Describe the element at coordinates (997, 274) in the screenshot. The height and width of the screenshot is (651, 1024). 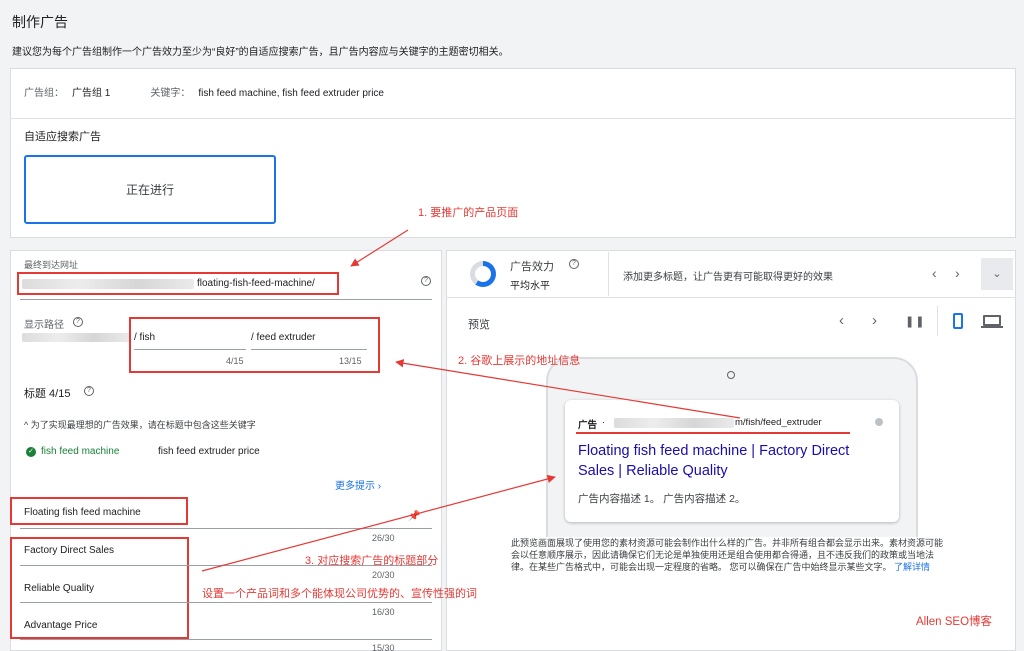
I see `chevron-down-icon: ⌄` at that location.